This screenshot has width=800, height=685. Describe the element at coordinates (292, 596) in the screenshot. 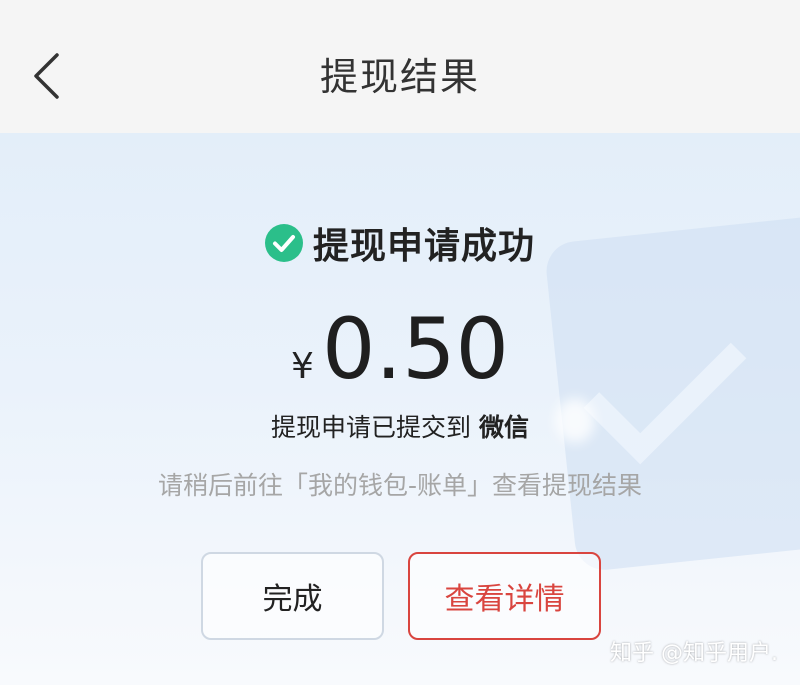

I see `done-button: 完成` at that location.